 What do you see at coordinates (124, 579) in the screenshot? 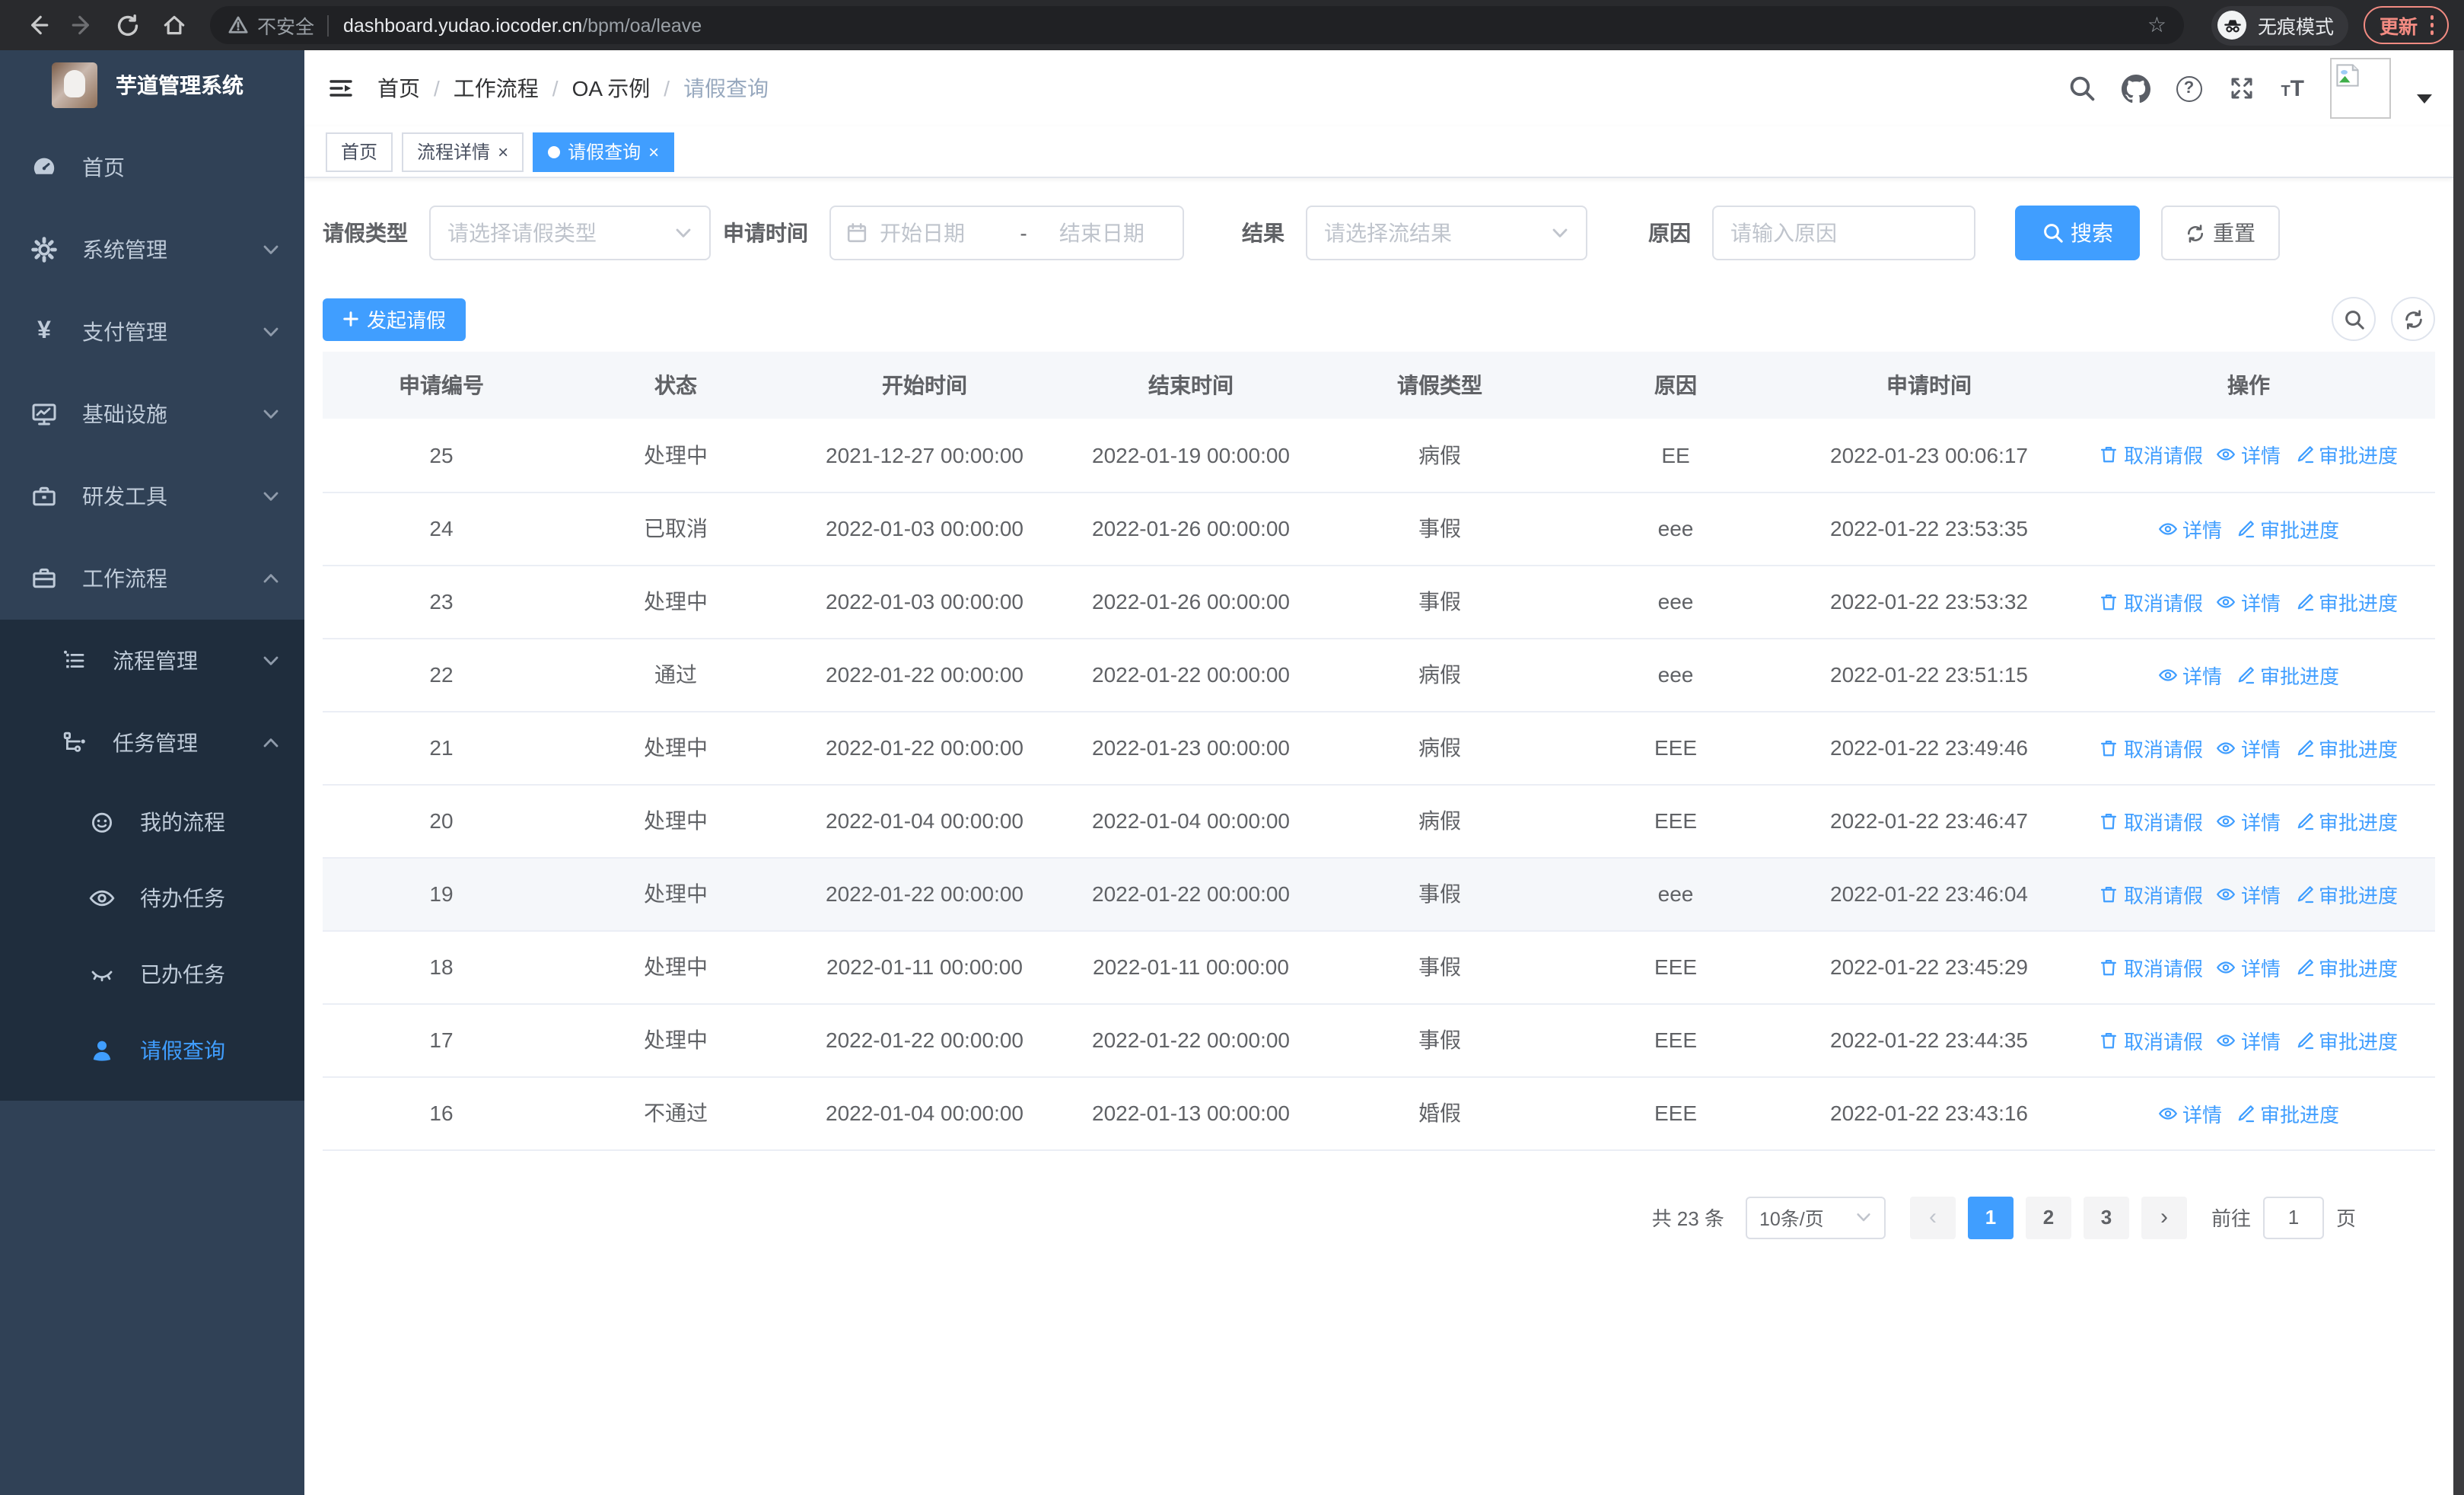
I see `sidebar-item-label: 工作流程` at bounding box center [124, 579].